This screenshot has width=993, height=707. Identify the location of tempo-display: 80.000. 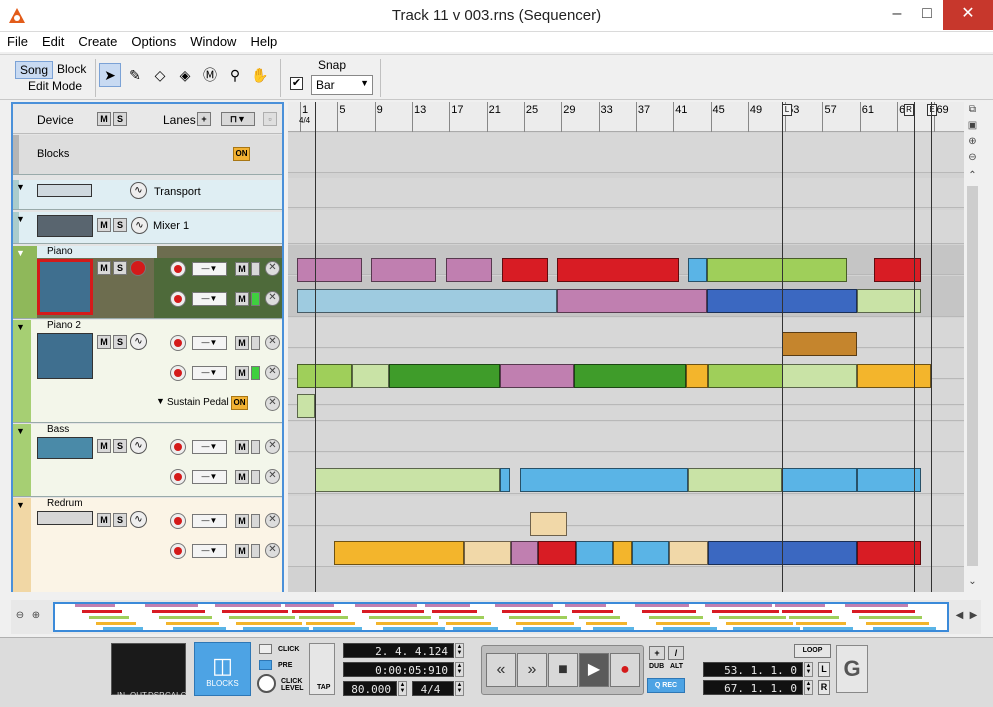
(370, 688).